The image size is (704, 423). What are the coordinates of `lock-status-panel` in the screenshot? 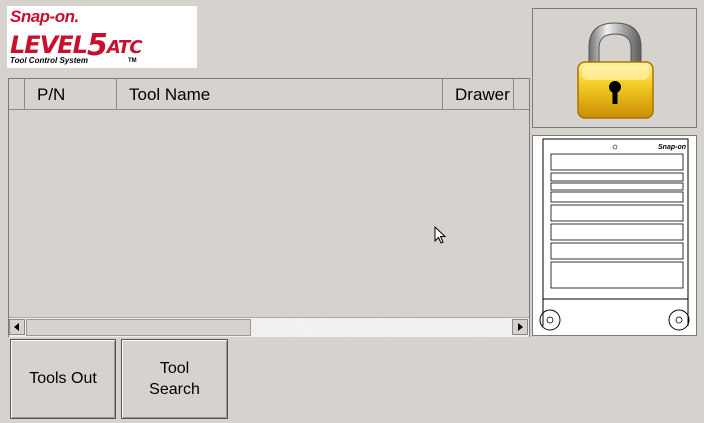 It's located at (614, 68).